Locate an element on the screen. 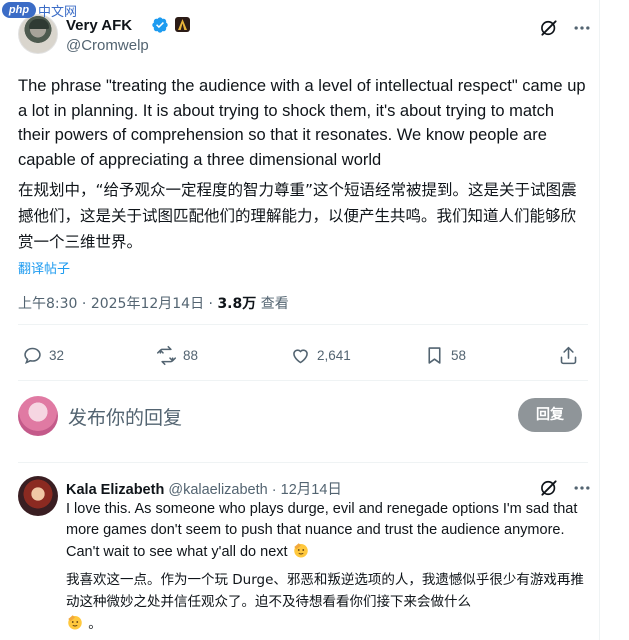 Image resolution: width=629 pixels, height=640 pixels. reply-action: 32 is located at coordinates (43, 355).